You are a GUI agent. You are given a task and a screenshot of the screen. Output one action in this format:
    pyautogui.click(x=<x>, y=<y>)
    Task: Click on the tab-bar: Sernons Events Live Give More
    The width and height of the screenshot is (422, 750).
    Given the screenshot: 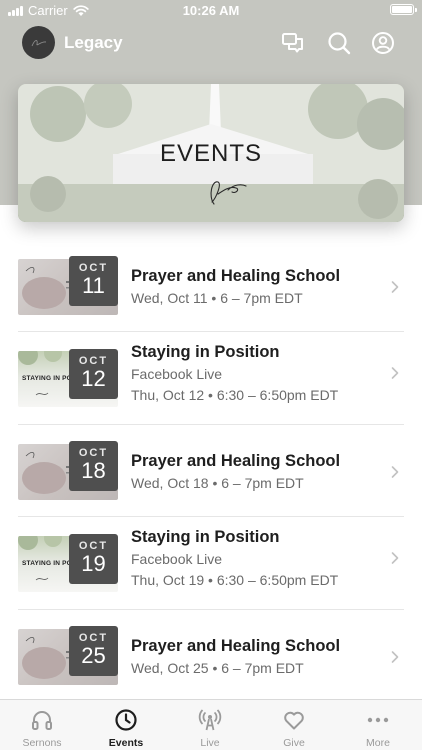 What is the action you would take?
    pyautogui.click(x=211, y=724)
    